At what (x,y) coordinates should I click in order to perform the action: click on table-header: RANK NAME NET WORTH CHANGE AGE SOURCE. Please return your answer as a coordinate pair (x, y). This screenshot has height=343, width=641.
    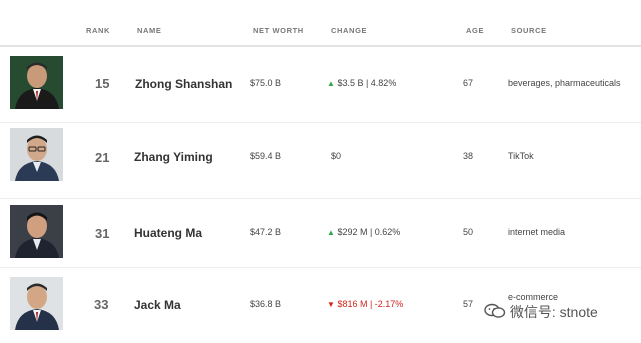
    Looking at the image, I should click on (320, 23).